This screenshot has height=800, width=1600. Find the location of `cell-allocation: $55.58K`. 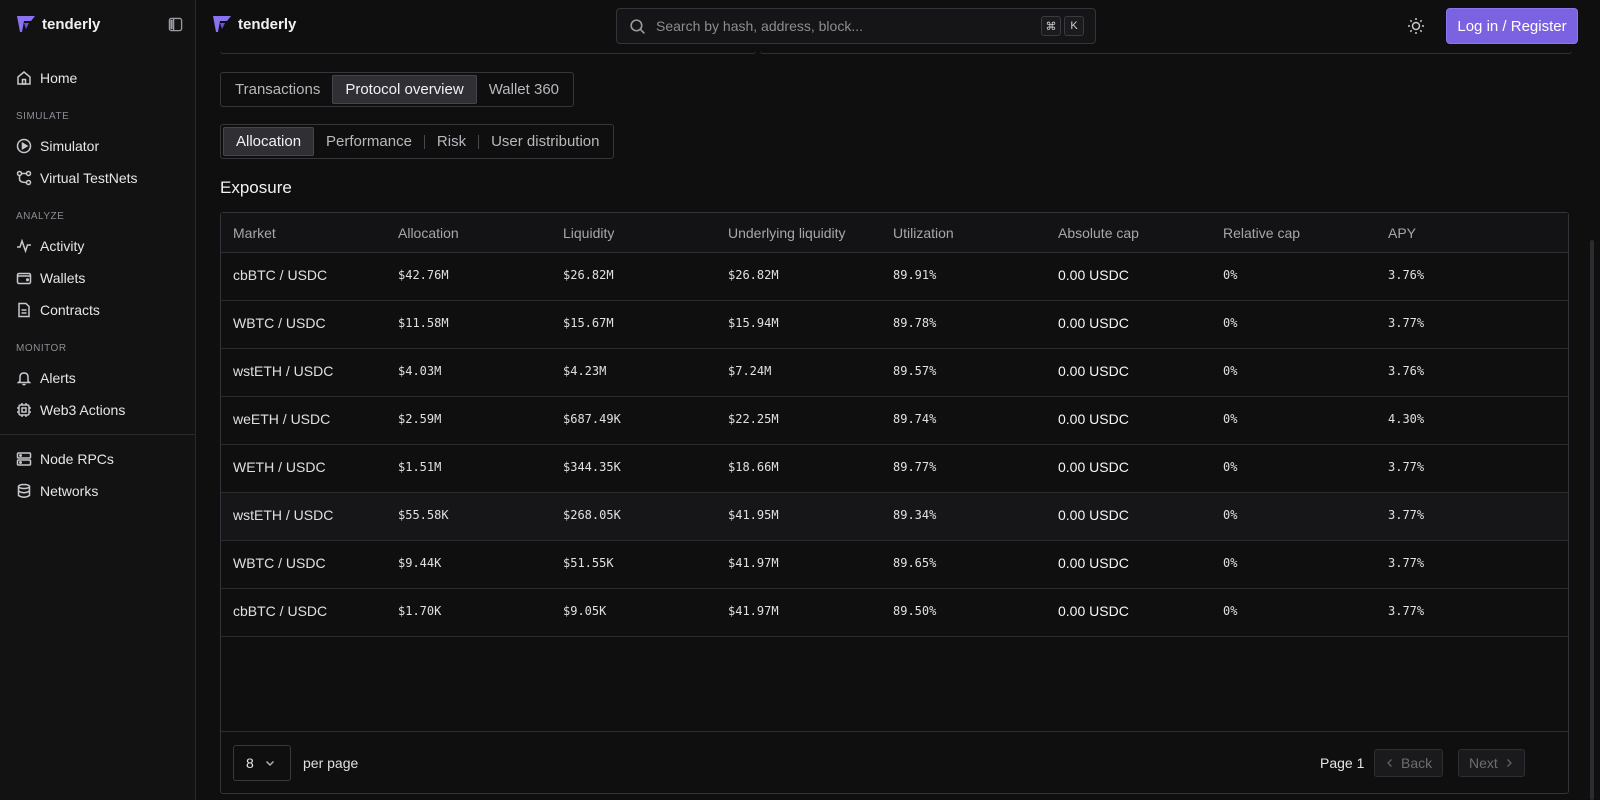

cell-allocation: $55.58K is located at coordinates (423, 515).